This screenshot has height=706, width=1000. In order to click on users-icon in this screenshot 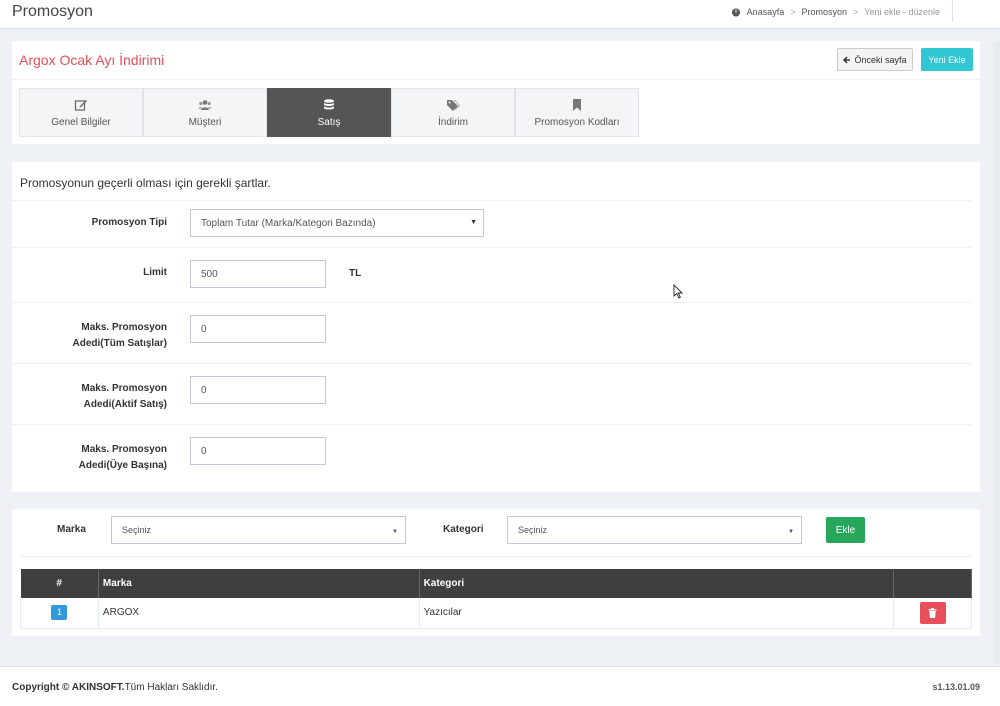, I will do `click(205, 104)`.